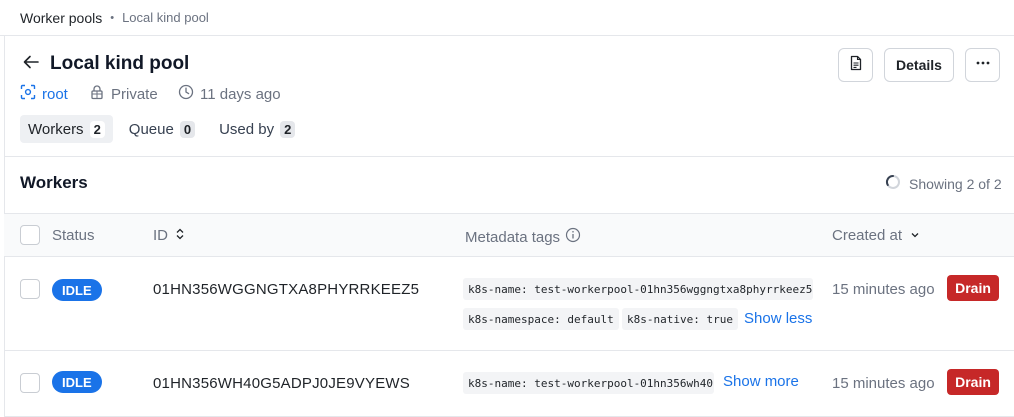  I want to click on tab-label: Workers, so click(56, 129).